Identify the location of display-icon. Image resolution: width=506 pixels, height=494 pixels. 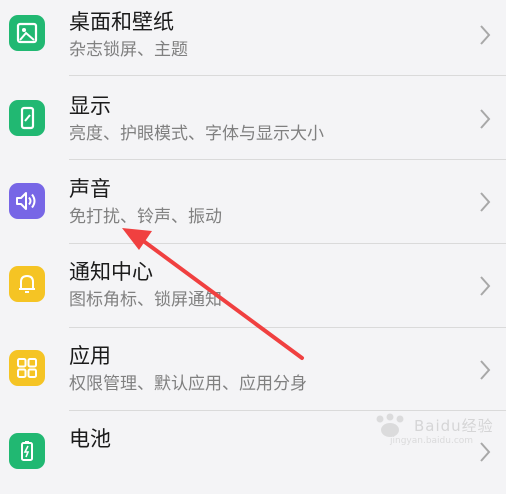
(27, 118).